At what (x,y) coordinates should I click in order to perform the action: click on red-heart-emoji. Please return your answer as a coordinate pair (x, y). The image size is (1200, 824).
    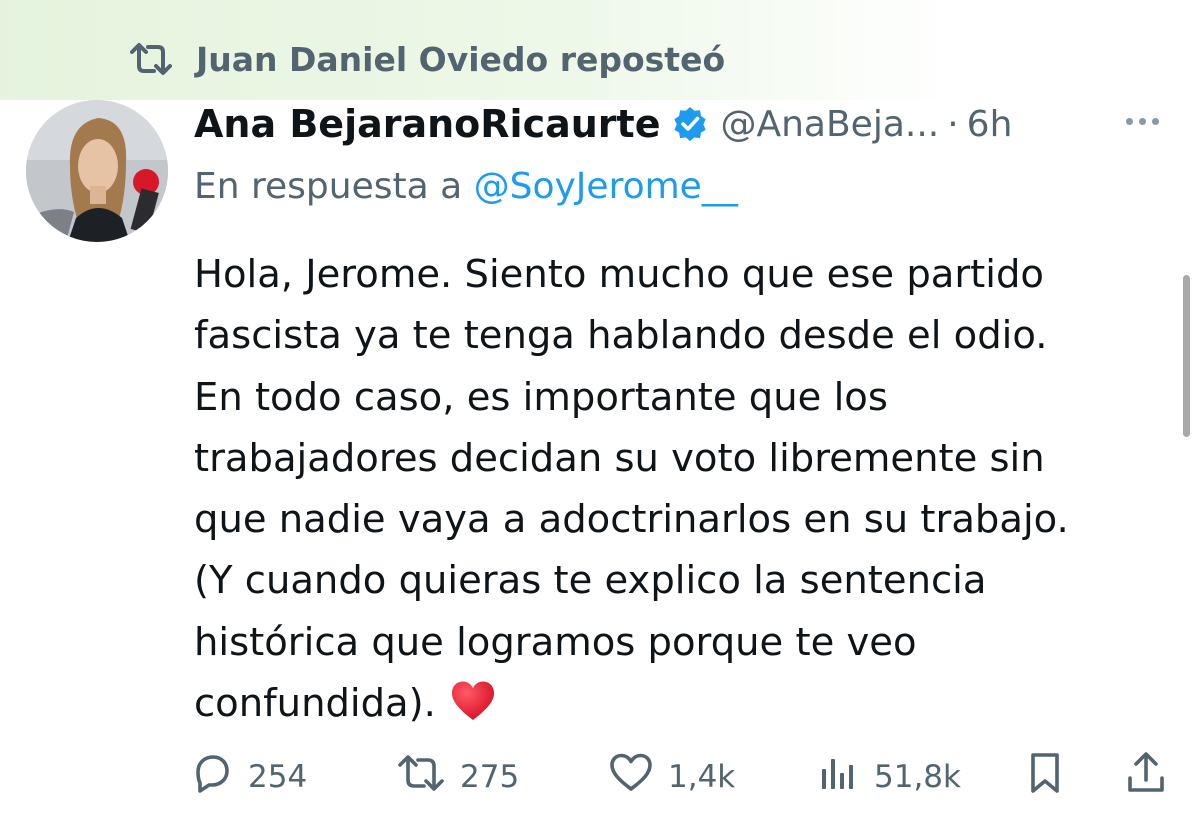
    Looking at the image, I should click on (473, 709).